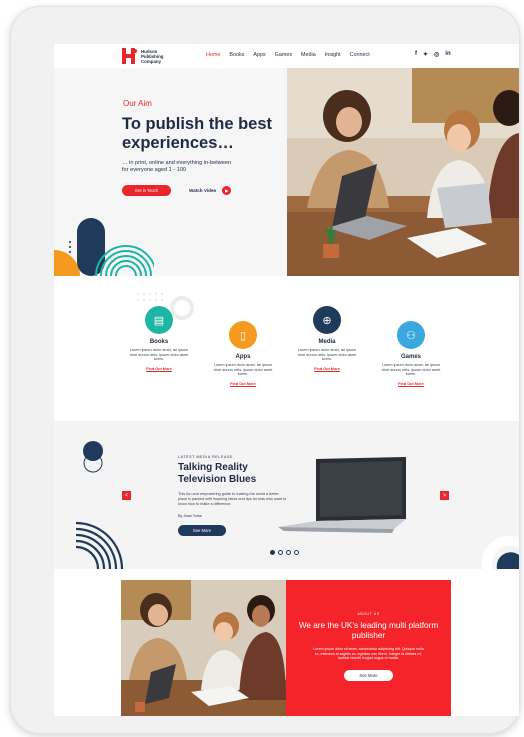 The width and height of the screenshot is (524, 737). I want to click on nav-media: Media, so click(308, 55).